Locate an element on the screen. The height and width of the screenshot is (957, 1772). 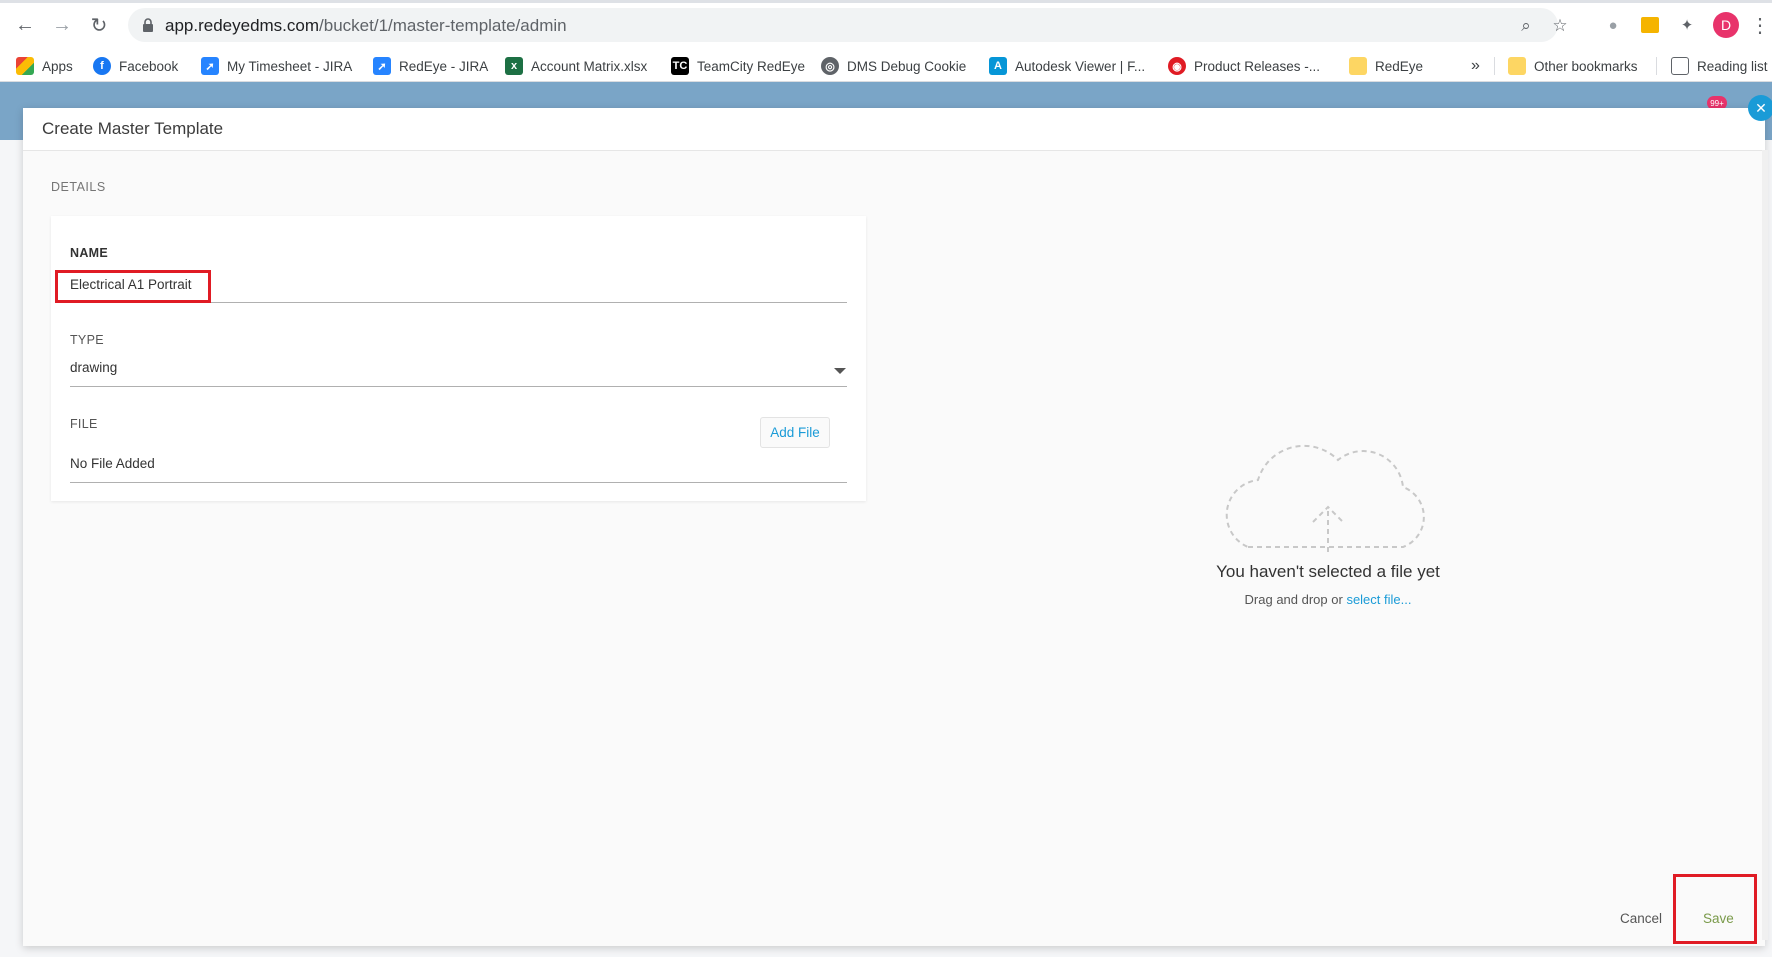
back-arrow-icon: ← is located at coordinates (25, 25).